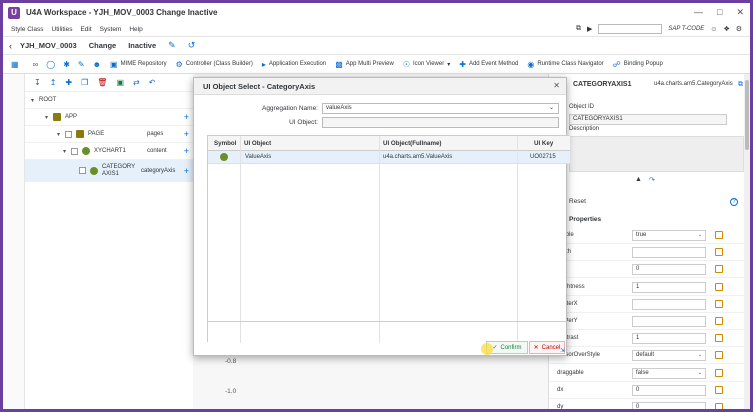  Describe the element at coordinates (68, 82) in the screenshot. I see `add-icon: ✚` at that location.